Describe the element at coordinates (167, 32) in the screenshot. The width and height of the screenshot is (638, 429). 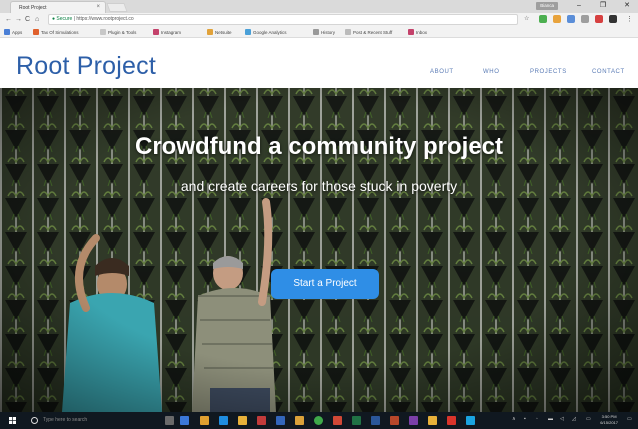
I see `bookmark-item: Instagram` at that location.